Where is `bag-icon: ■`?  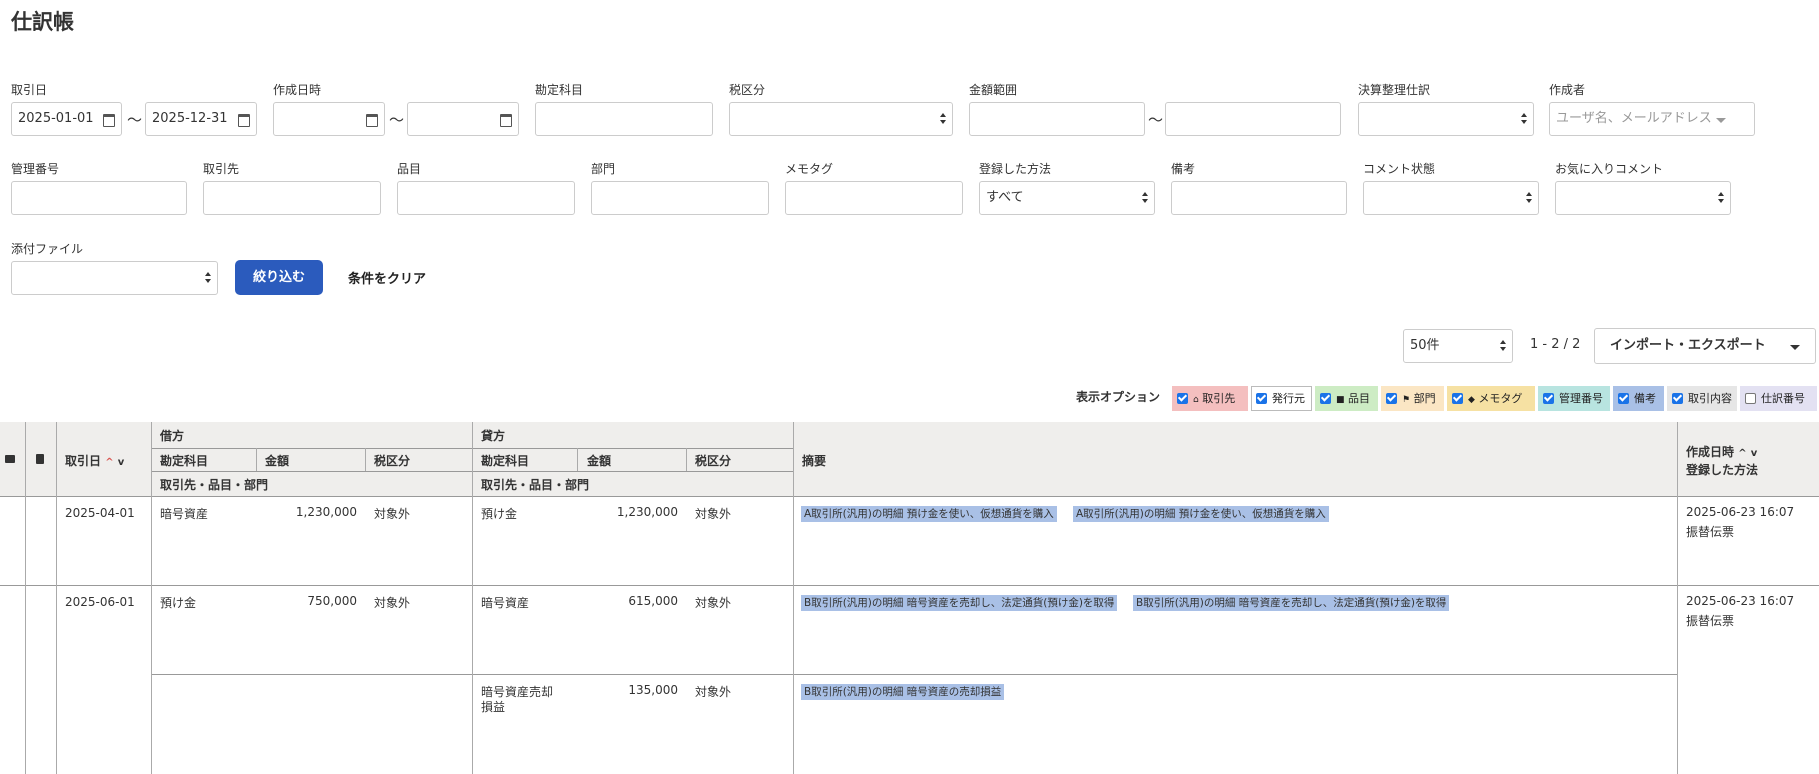
bag-icon: ■ is located at coordinates (1340, 400).